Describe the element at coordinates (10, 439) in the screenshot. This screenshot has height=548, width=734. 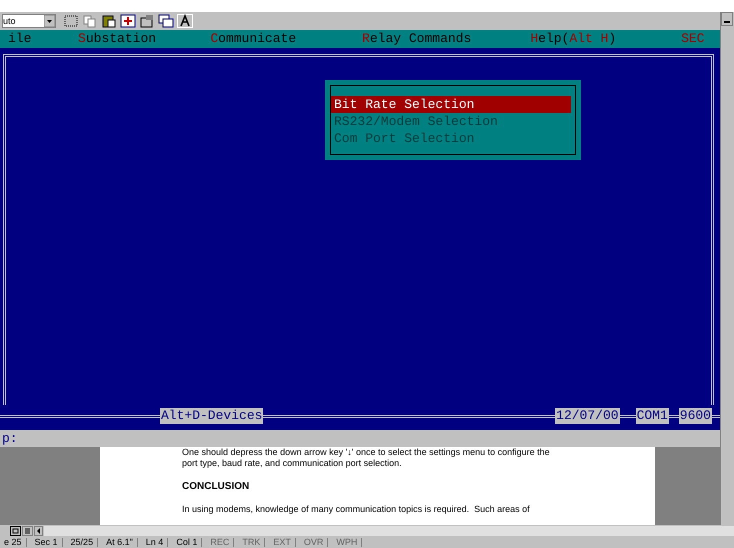
I see `command-prompt: p:` at that location.